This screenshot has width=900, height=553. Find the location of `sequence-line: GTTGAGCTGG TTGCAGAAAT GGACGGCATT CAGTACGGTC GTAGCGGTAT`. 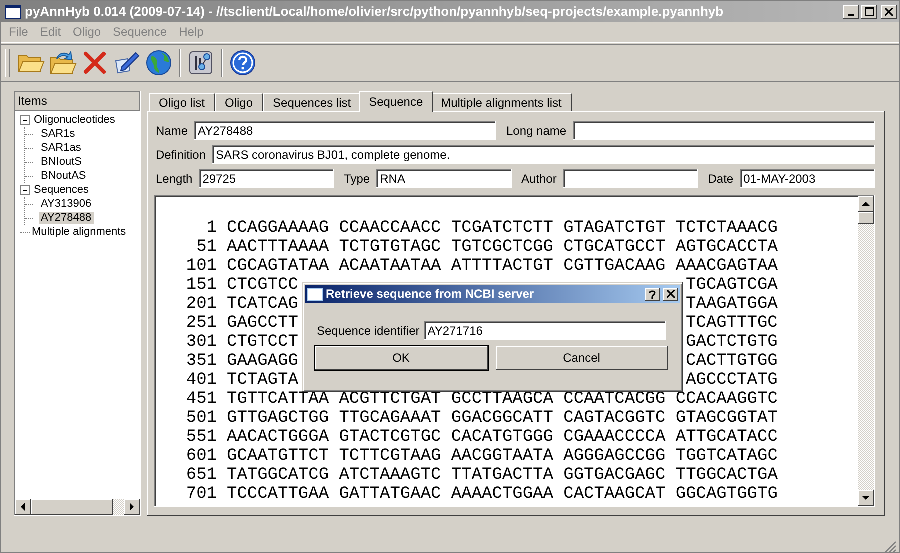

sequence-line: GTTGAGCTGG TTGCAGAAAT GGACGGCATT CAGTACGGTC GTAGCGGTAT is located at coordinates (502, 418).